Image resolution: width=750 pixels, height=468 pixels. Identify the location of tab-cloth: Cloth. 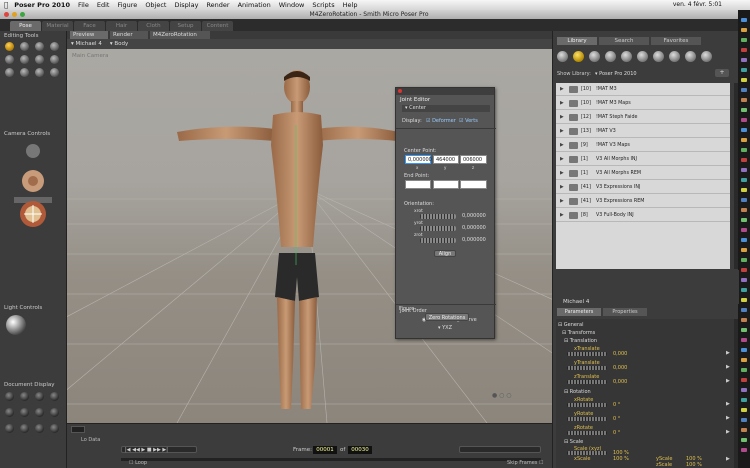
(153, 26).